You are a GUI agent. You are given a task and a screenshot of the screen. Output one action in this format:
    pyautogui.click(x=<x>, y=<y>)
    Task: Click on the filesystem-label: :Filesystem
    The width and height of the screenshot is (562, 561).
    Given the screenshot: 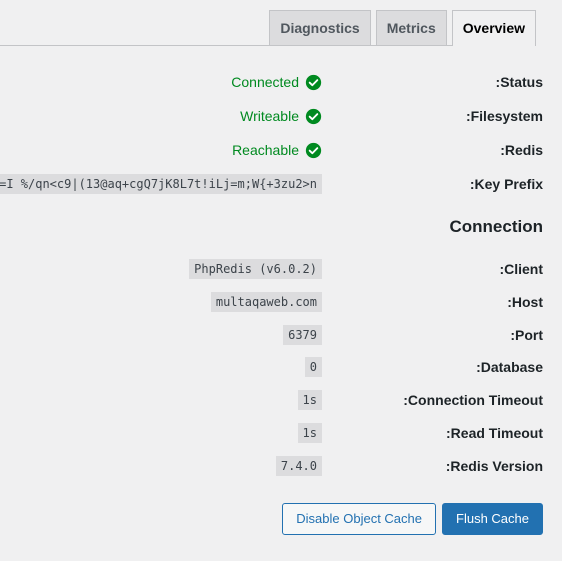 What is the action you would take?
    pyautogui.click(x=504, y=116)
    